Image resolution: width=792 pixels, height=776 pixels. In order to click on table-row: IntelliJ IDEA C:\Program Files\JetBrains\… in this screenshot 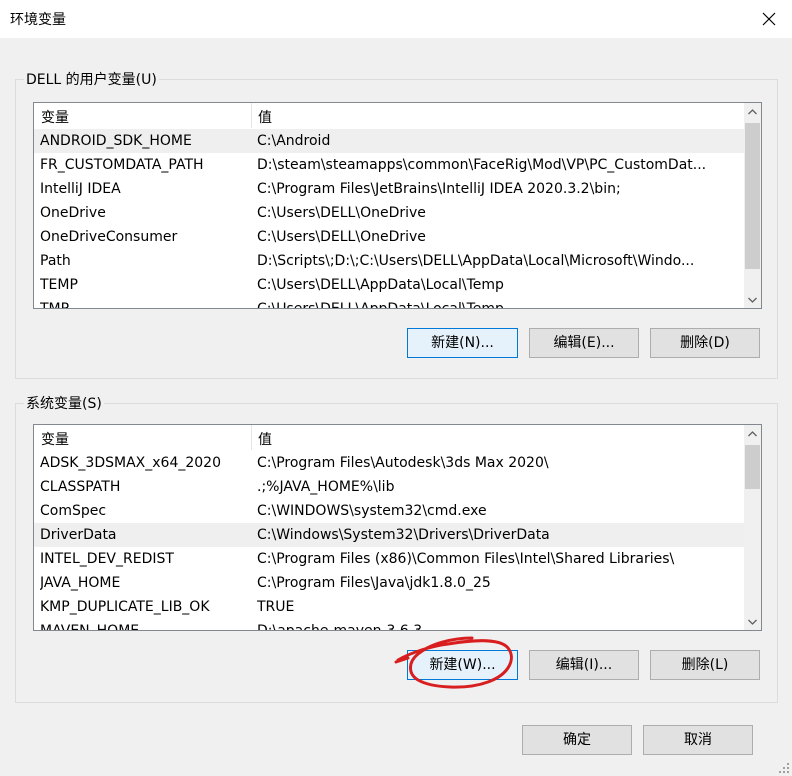, I will do `click(389, 189)`.